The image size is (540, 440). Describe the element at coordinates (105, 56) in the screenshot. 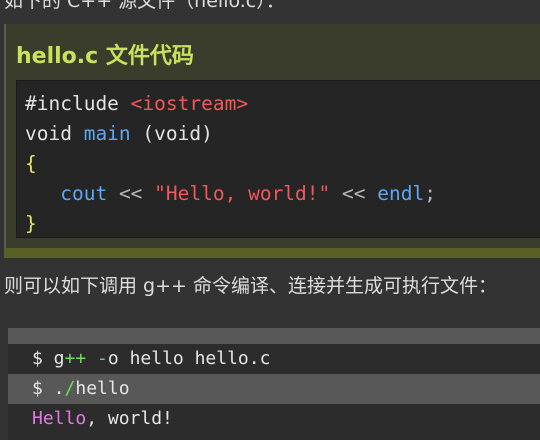

I see `example-title: hello.c 文件代码` at that location.